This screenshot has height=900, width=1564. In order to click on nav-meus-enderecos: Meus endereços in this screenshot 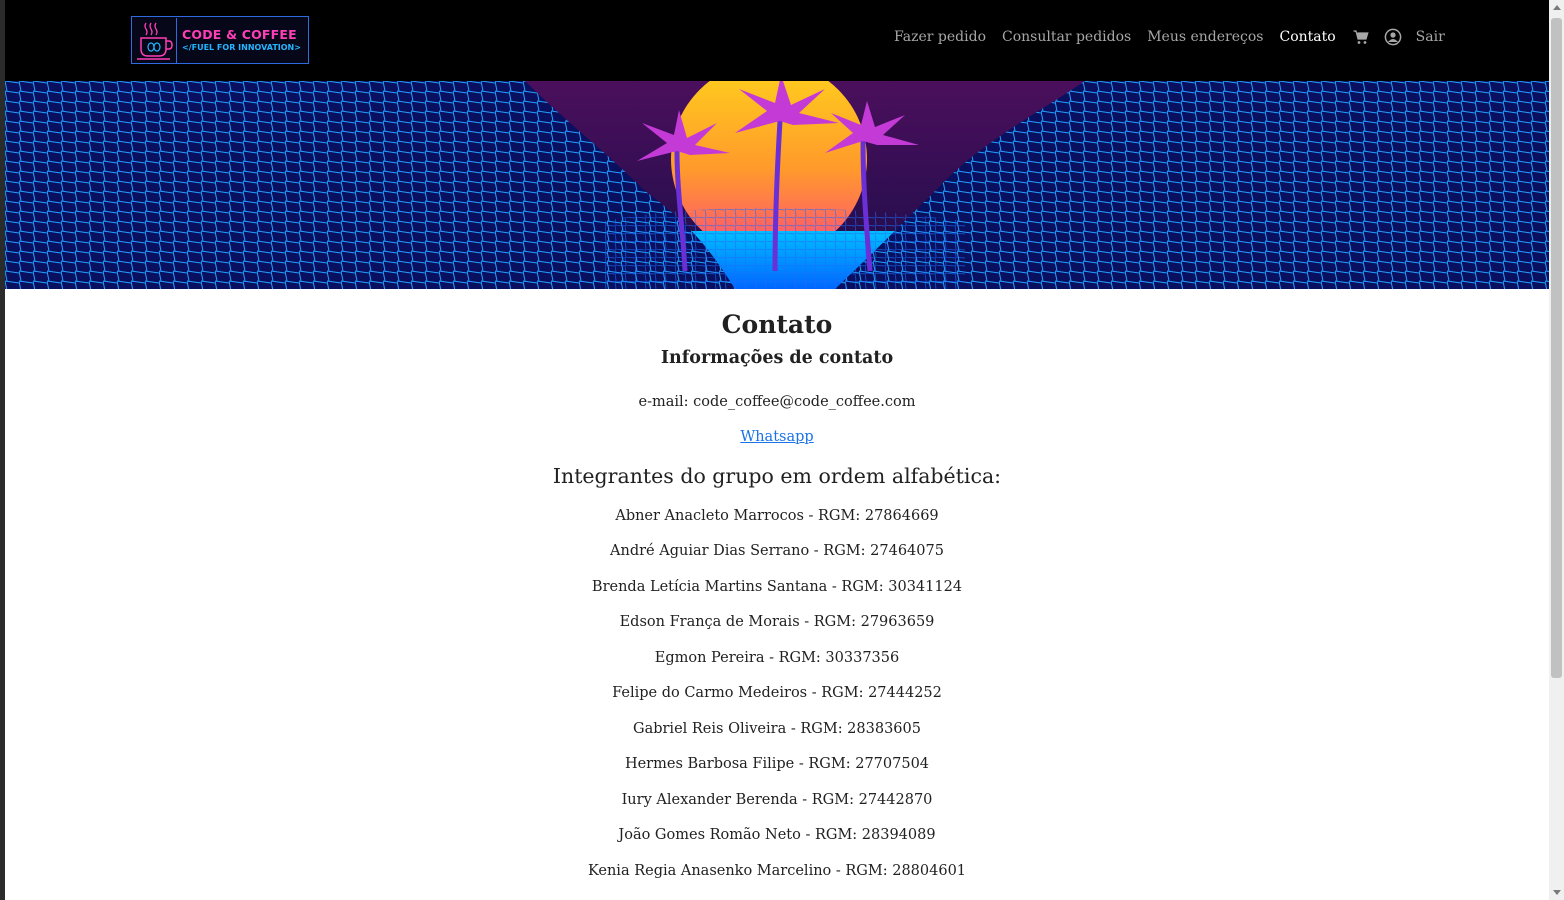, I will do `click(1205, 37)`.